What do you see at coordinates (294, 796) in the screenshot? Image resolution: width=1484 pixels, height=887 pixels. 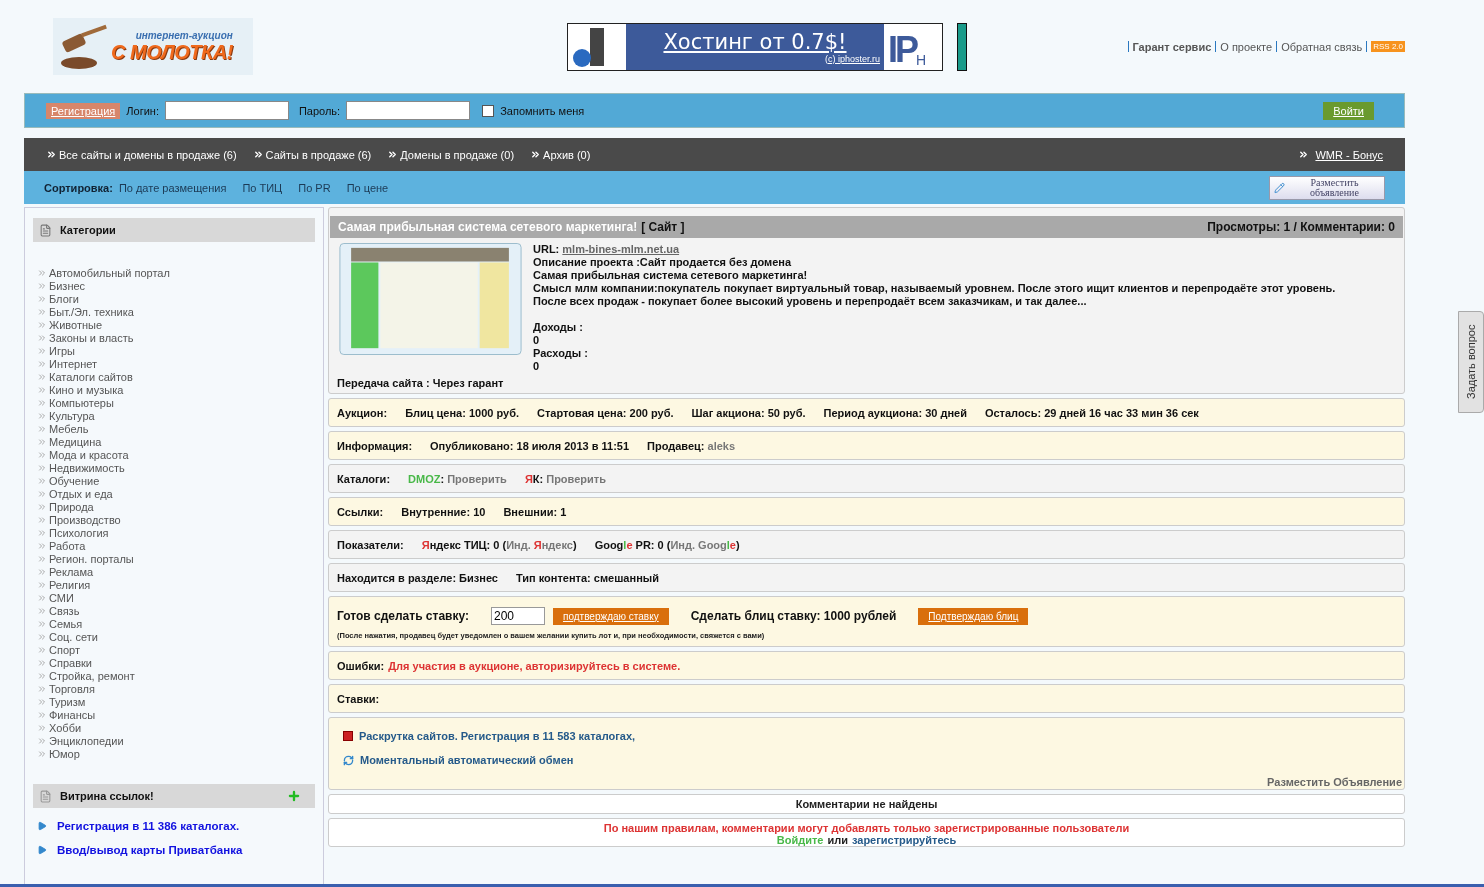 I see `add-icon` at bounding box center [294, 796].